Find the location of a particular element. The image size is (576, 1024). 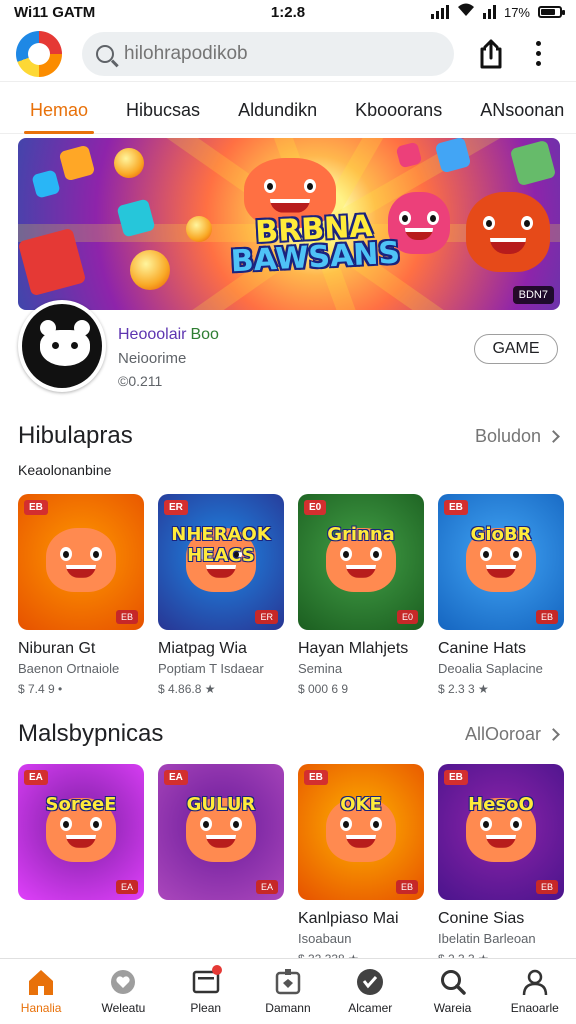

section-header: Malsbypnicas AllOoroar is located at coordinates (289, 734).